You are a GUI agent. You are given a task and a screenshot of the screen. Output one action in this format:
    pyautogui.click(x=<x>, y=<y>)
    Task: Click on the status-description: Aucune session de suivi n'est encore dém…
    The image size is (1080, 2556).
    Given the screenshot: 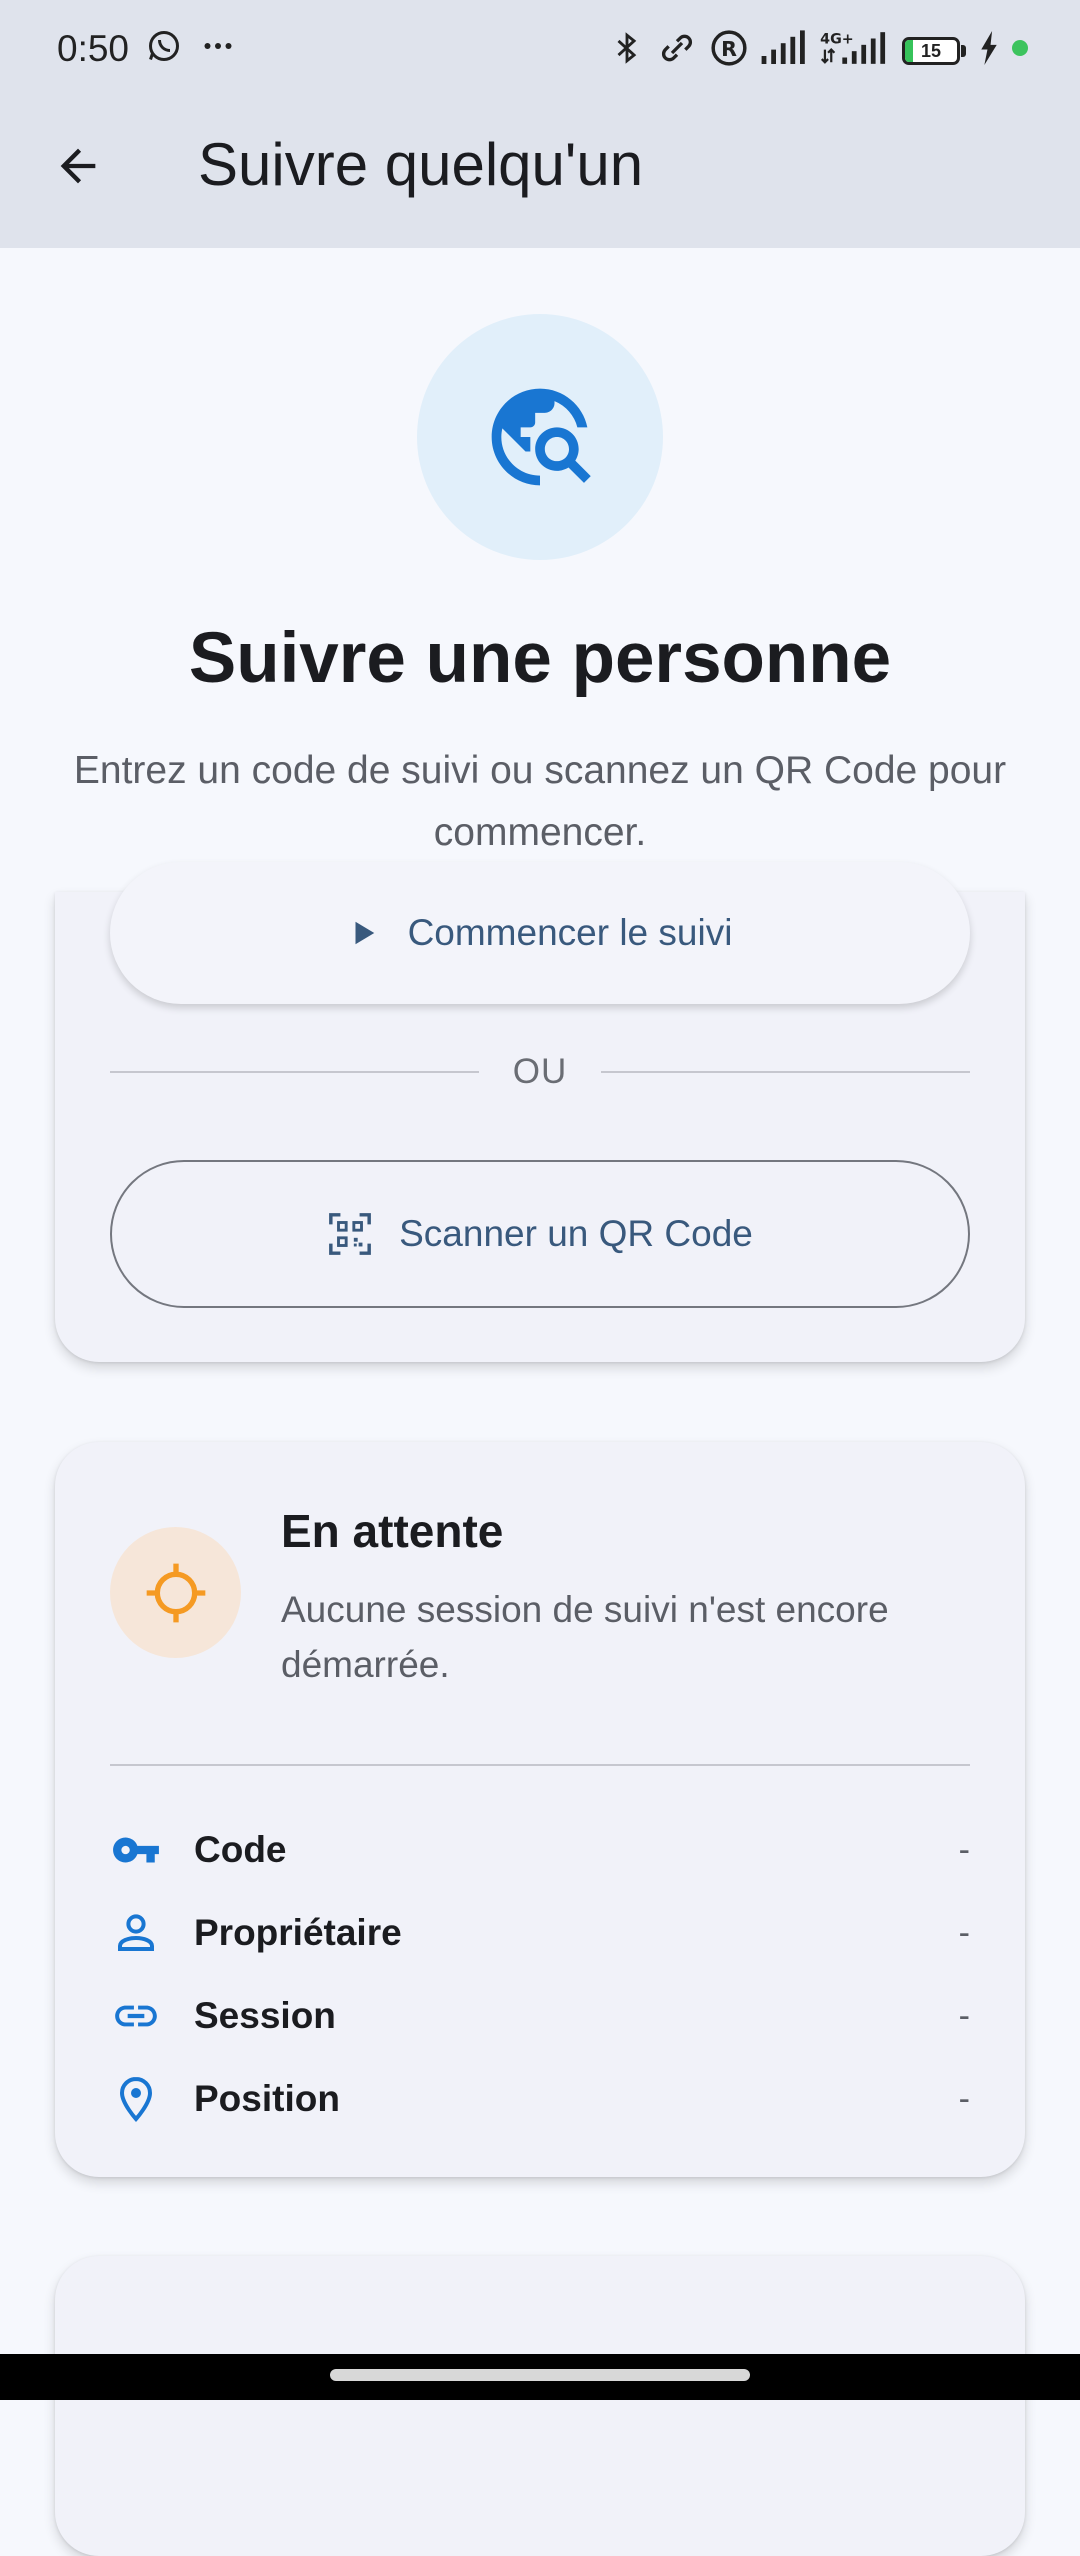 What is the action you would take?
    pyautogui.click(x=585, y=1637)
    